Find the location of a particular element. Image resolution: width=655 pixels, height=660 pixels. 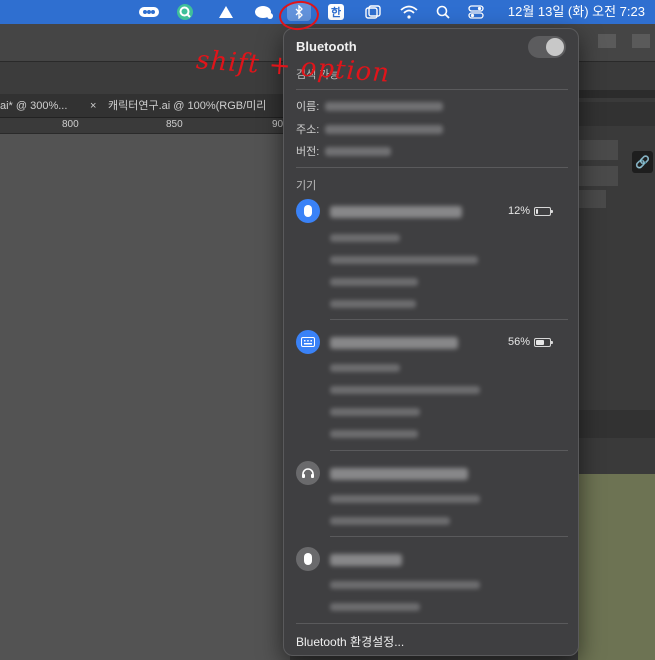

triangle-icon is located at coordinates (226, 12).